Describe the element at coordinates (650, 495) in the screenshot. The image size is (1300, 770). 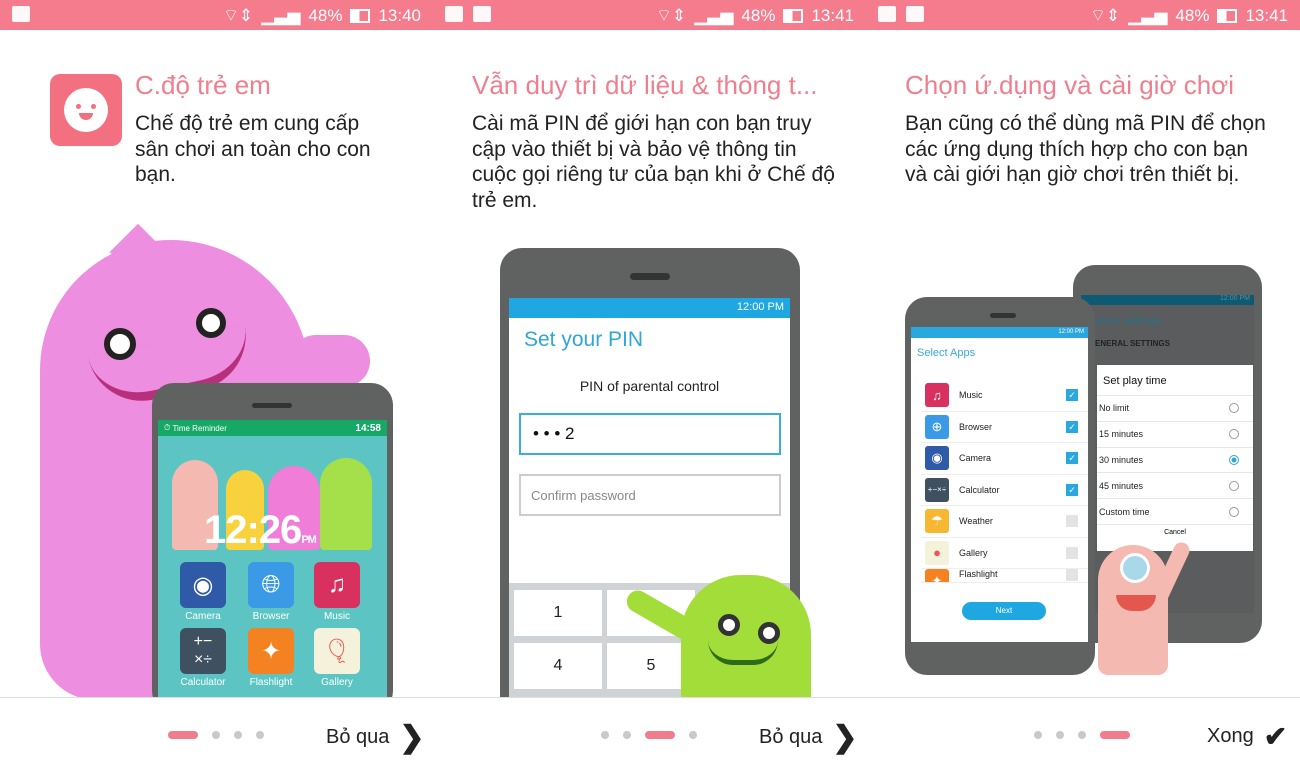
I see `confirm-password-input: Confirm password` at that location.